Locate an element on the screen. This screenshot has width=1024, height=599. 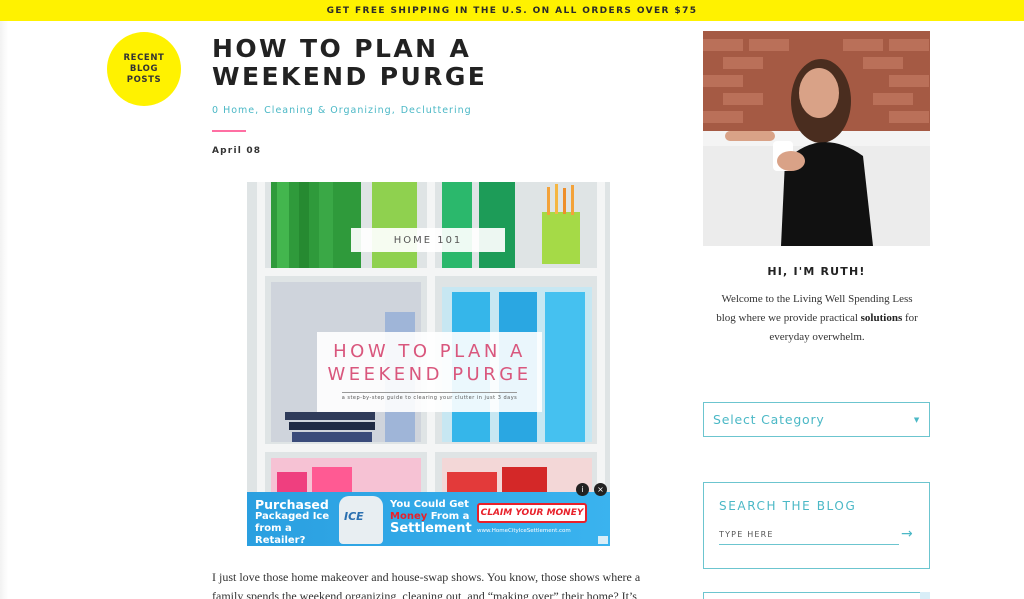
ad-left-line-3: from a Retailer? is located at coordinates (280, 534).